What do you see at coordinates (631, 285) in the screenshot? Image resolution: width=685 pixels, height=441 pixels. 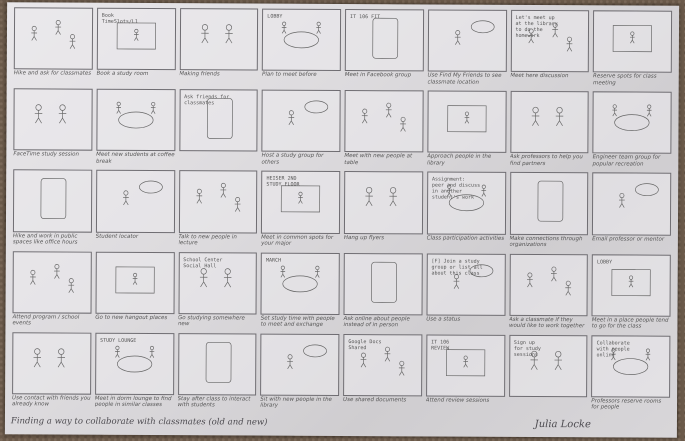 I see `panel-sketch: LOBBY` at bounding box center [631, 285].